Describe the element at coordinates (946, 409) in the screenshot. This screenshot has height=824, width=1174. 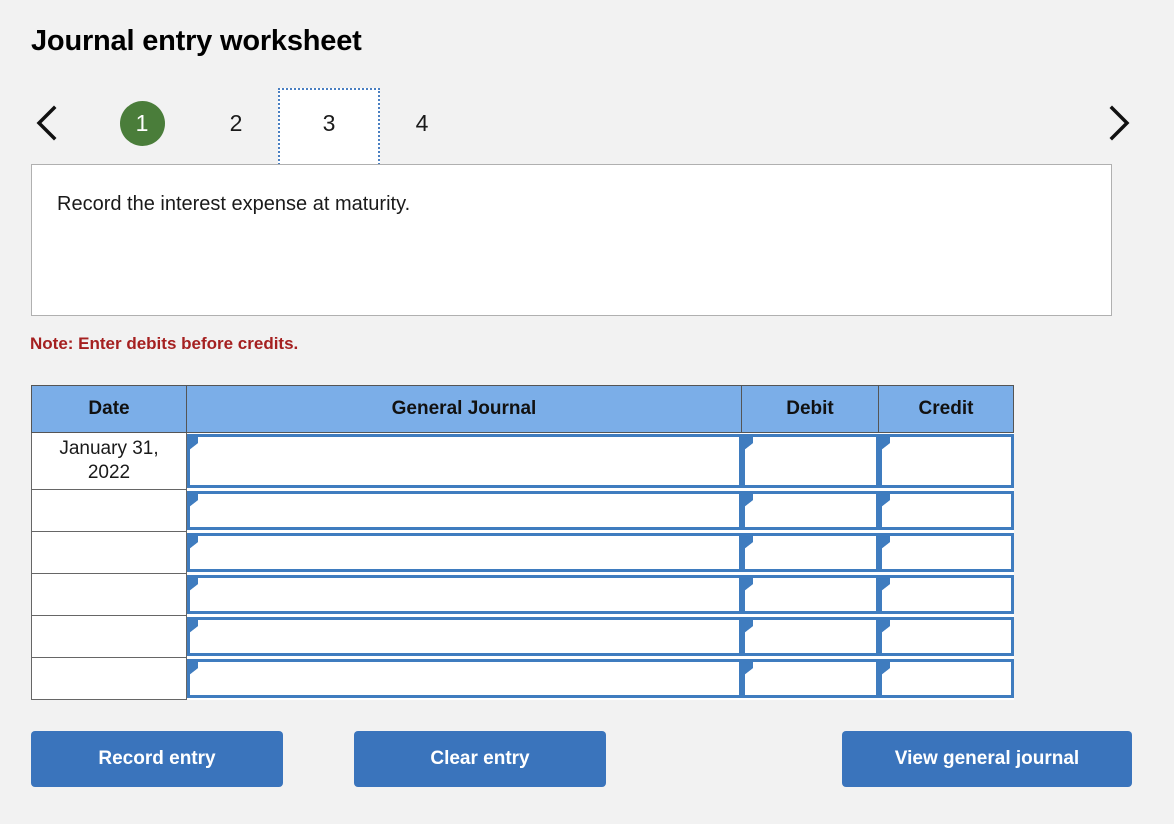
I see `column-header-credit: Credit` at that location.